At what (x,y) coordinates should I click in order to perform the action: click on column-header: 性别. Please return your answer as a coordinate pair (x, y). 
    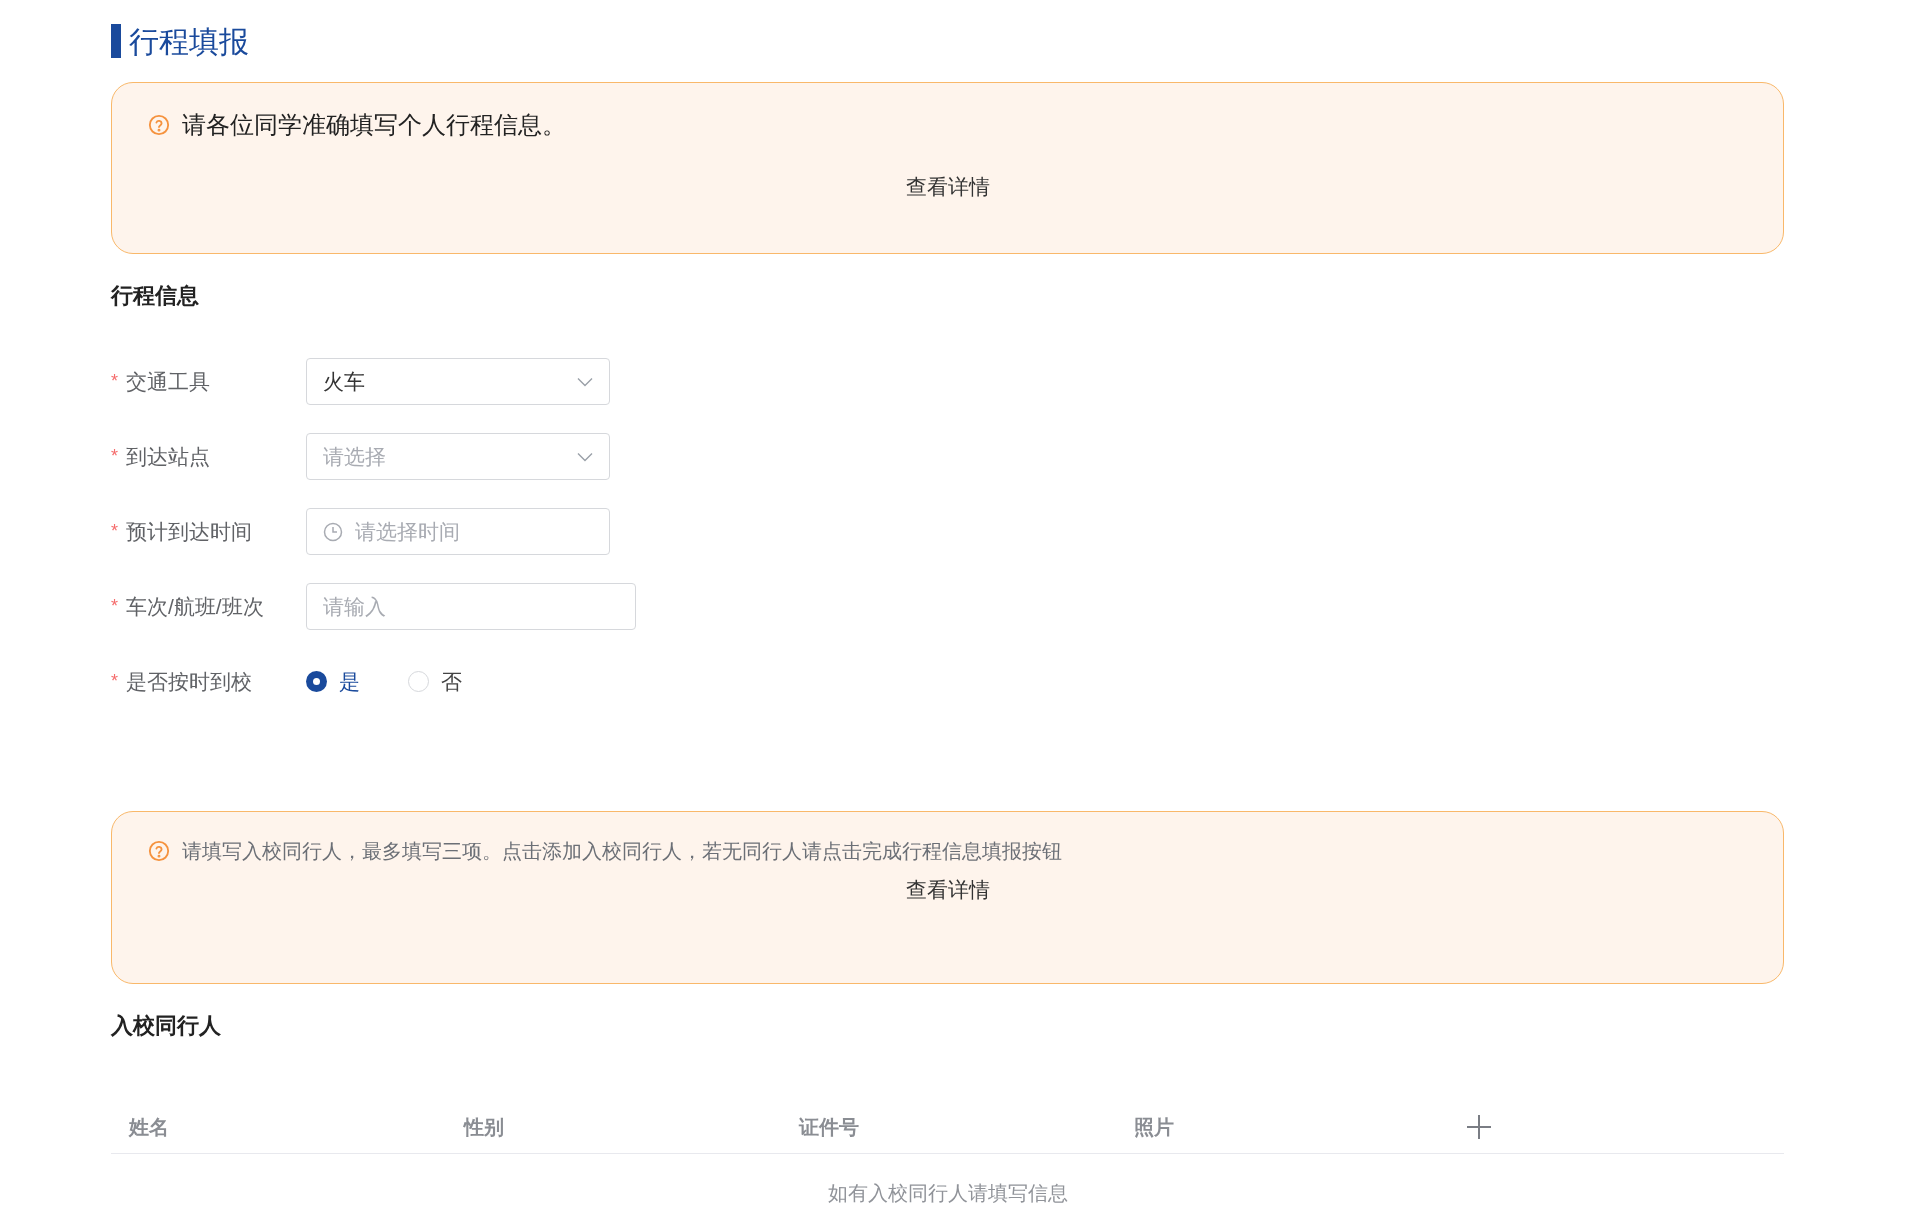
    Looking at the image, I should click on (484, 1126).